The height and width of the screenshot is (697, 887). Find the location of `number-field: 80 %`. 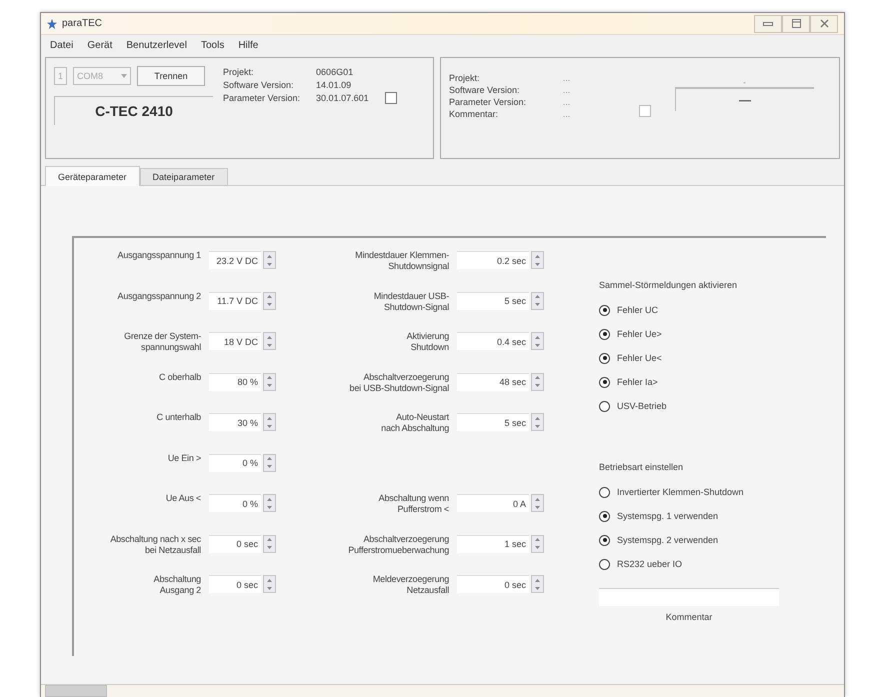

number-field: 80 % is located at coordinates (235, 381).